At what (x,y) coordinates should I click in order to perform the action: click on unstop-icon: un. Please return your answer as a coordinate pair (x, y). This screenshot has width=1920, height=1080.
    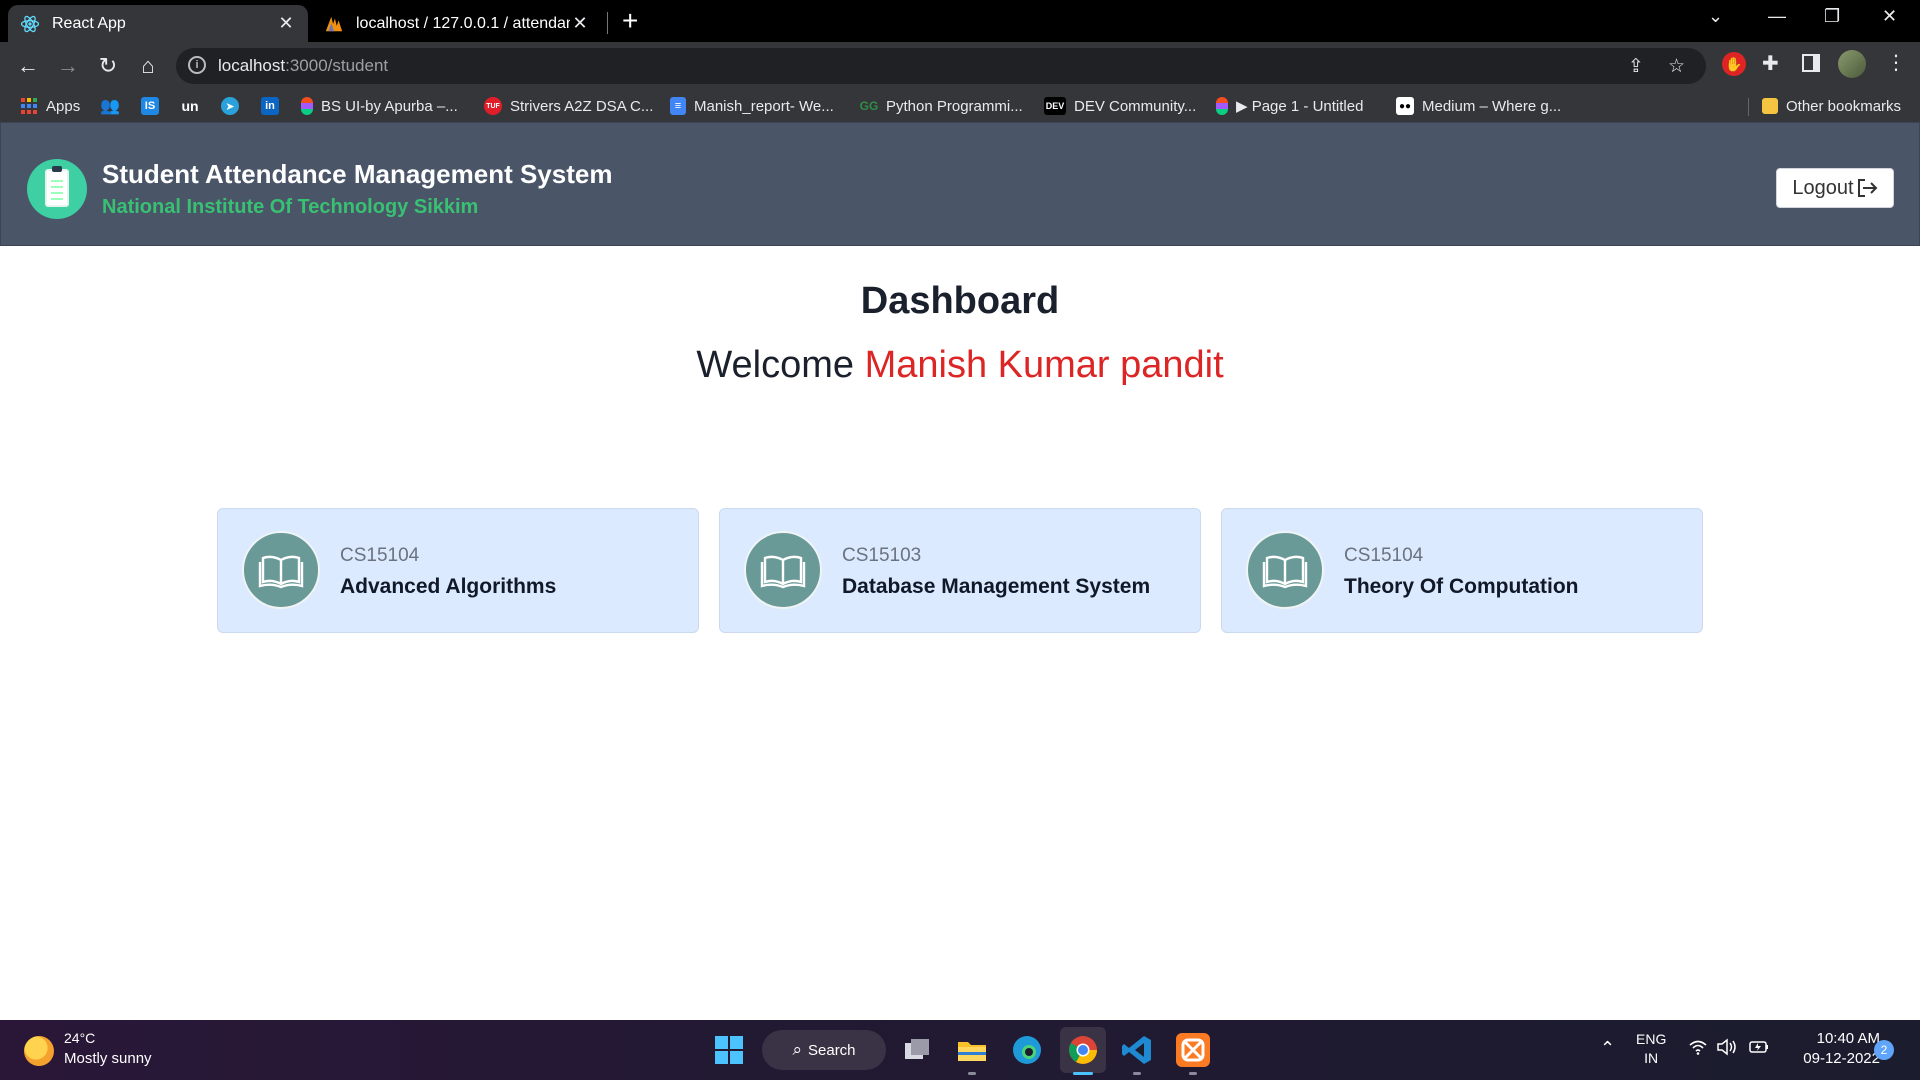
    Looking at the image, I should click on (190, 106).